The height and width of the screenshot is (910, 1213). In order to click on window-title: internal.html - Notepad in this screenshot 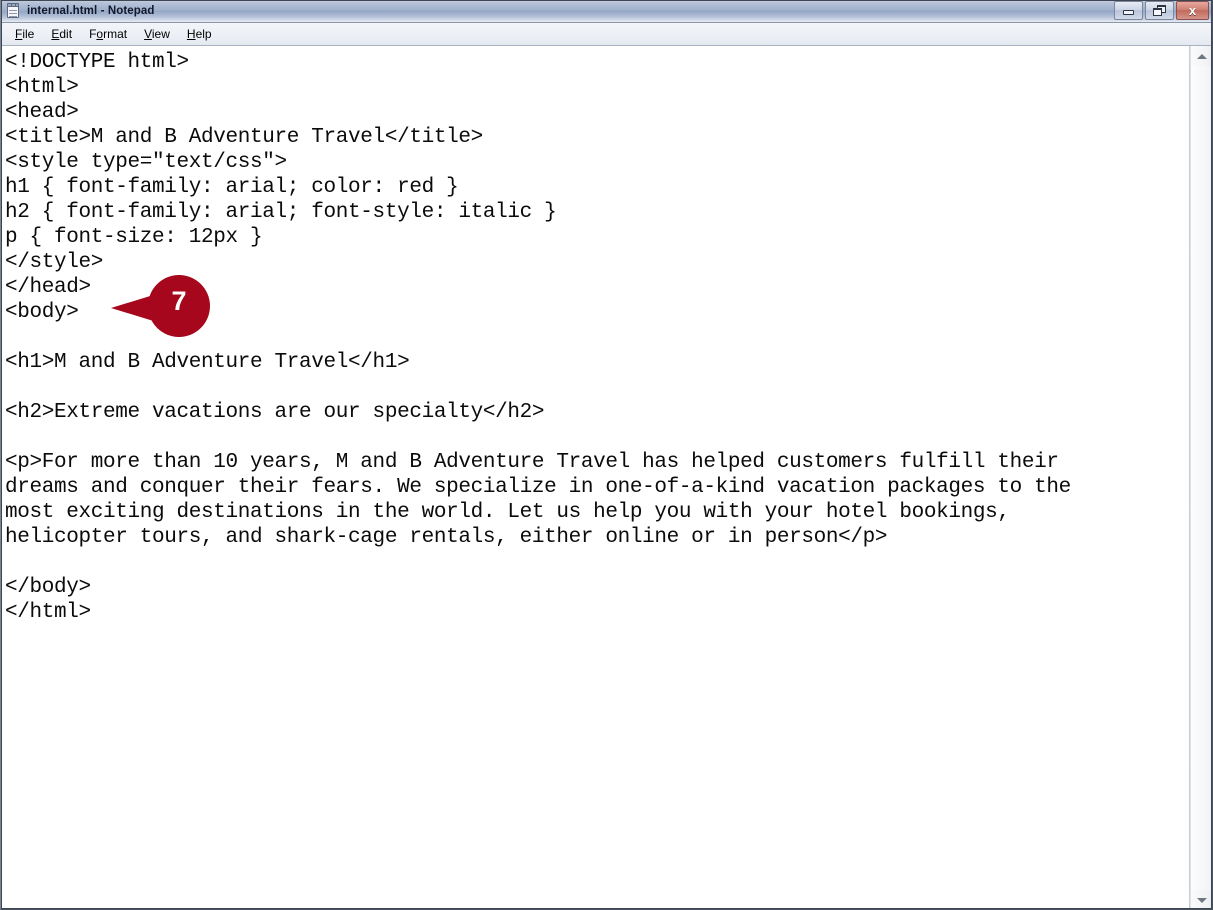, I will do `click(91, 11)`.